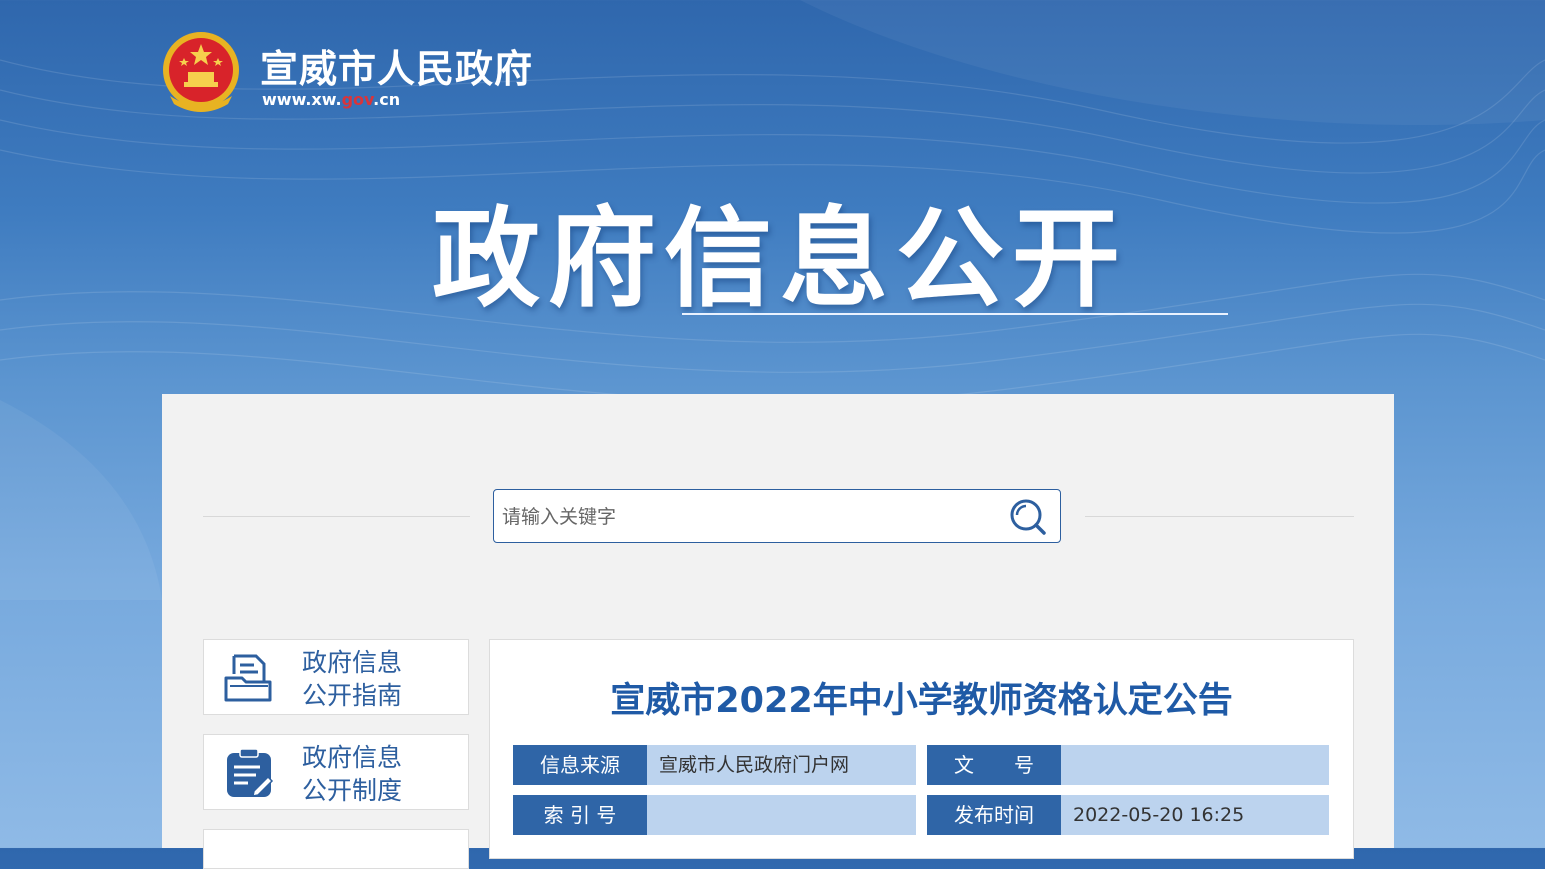 The height and width of the screenshot is (869, 1545). I want to click on publish-time-label: 发布时间, so click(994, 815).